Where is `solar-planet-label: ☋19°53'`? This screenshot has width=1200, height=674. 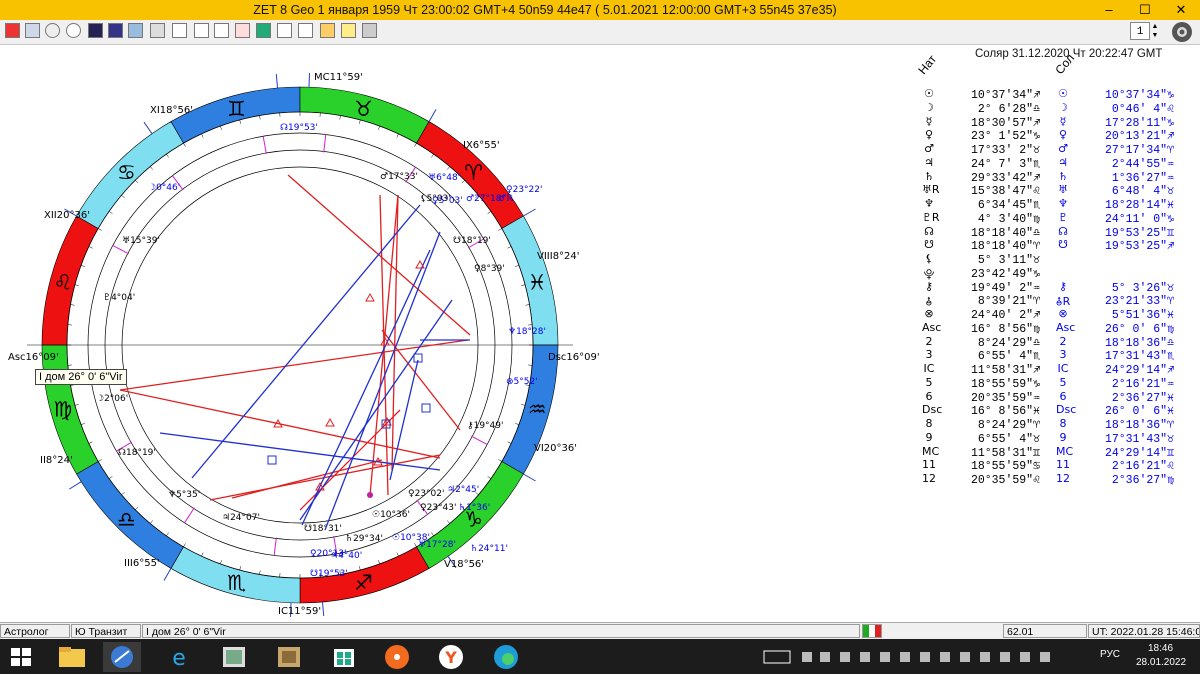 solar-planet-label: ☋19°53' is located at coordinates (329, 574).